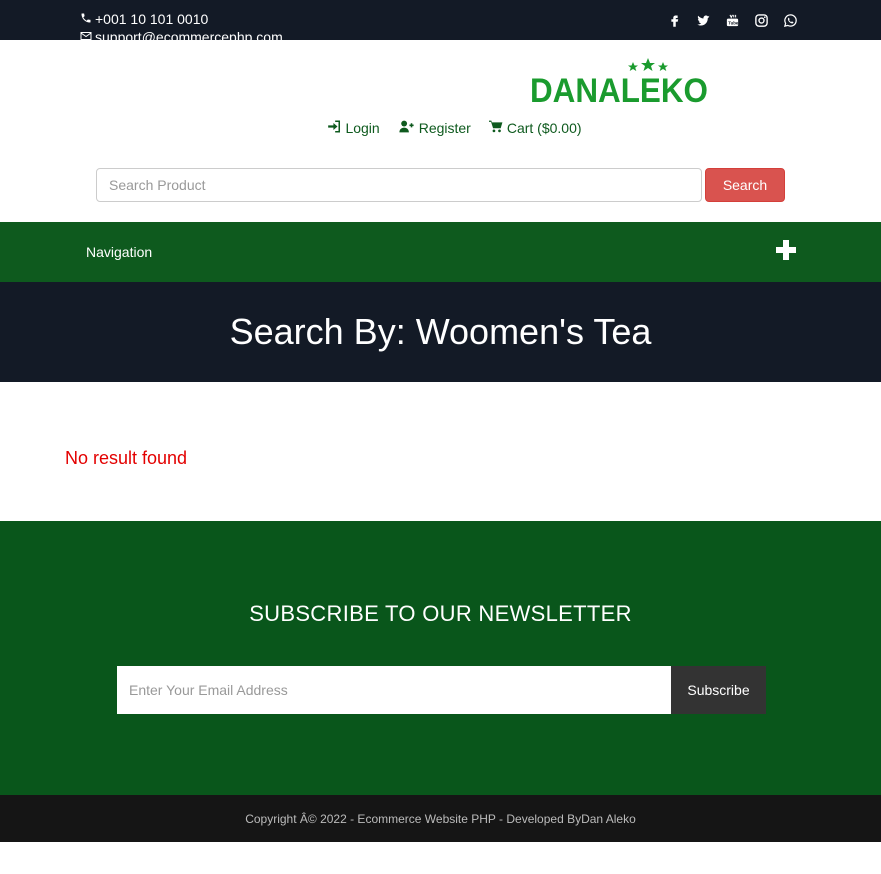 This screenshot has width=881, height=874. Describe the element at coordinates (394, 690) in the screenshot. I see `newsletter-email-input` at that location.